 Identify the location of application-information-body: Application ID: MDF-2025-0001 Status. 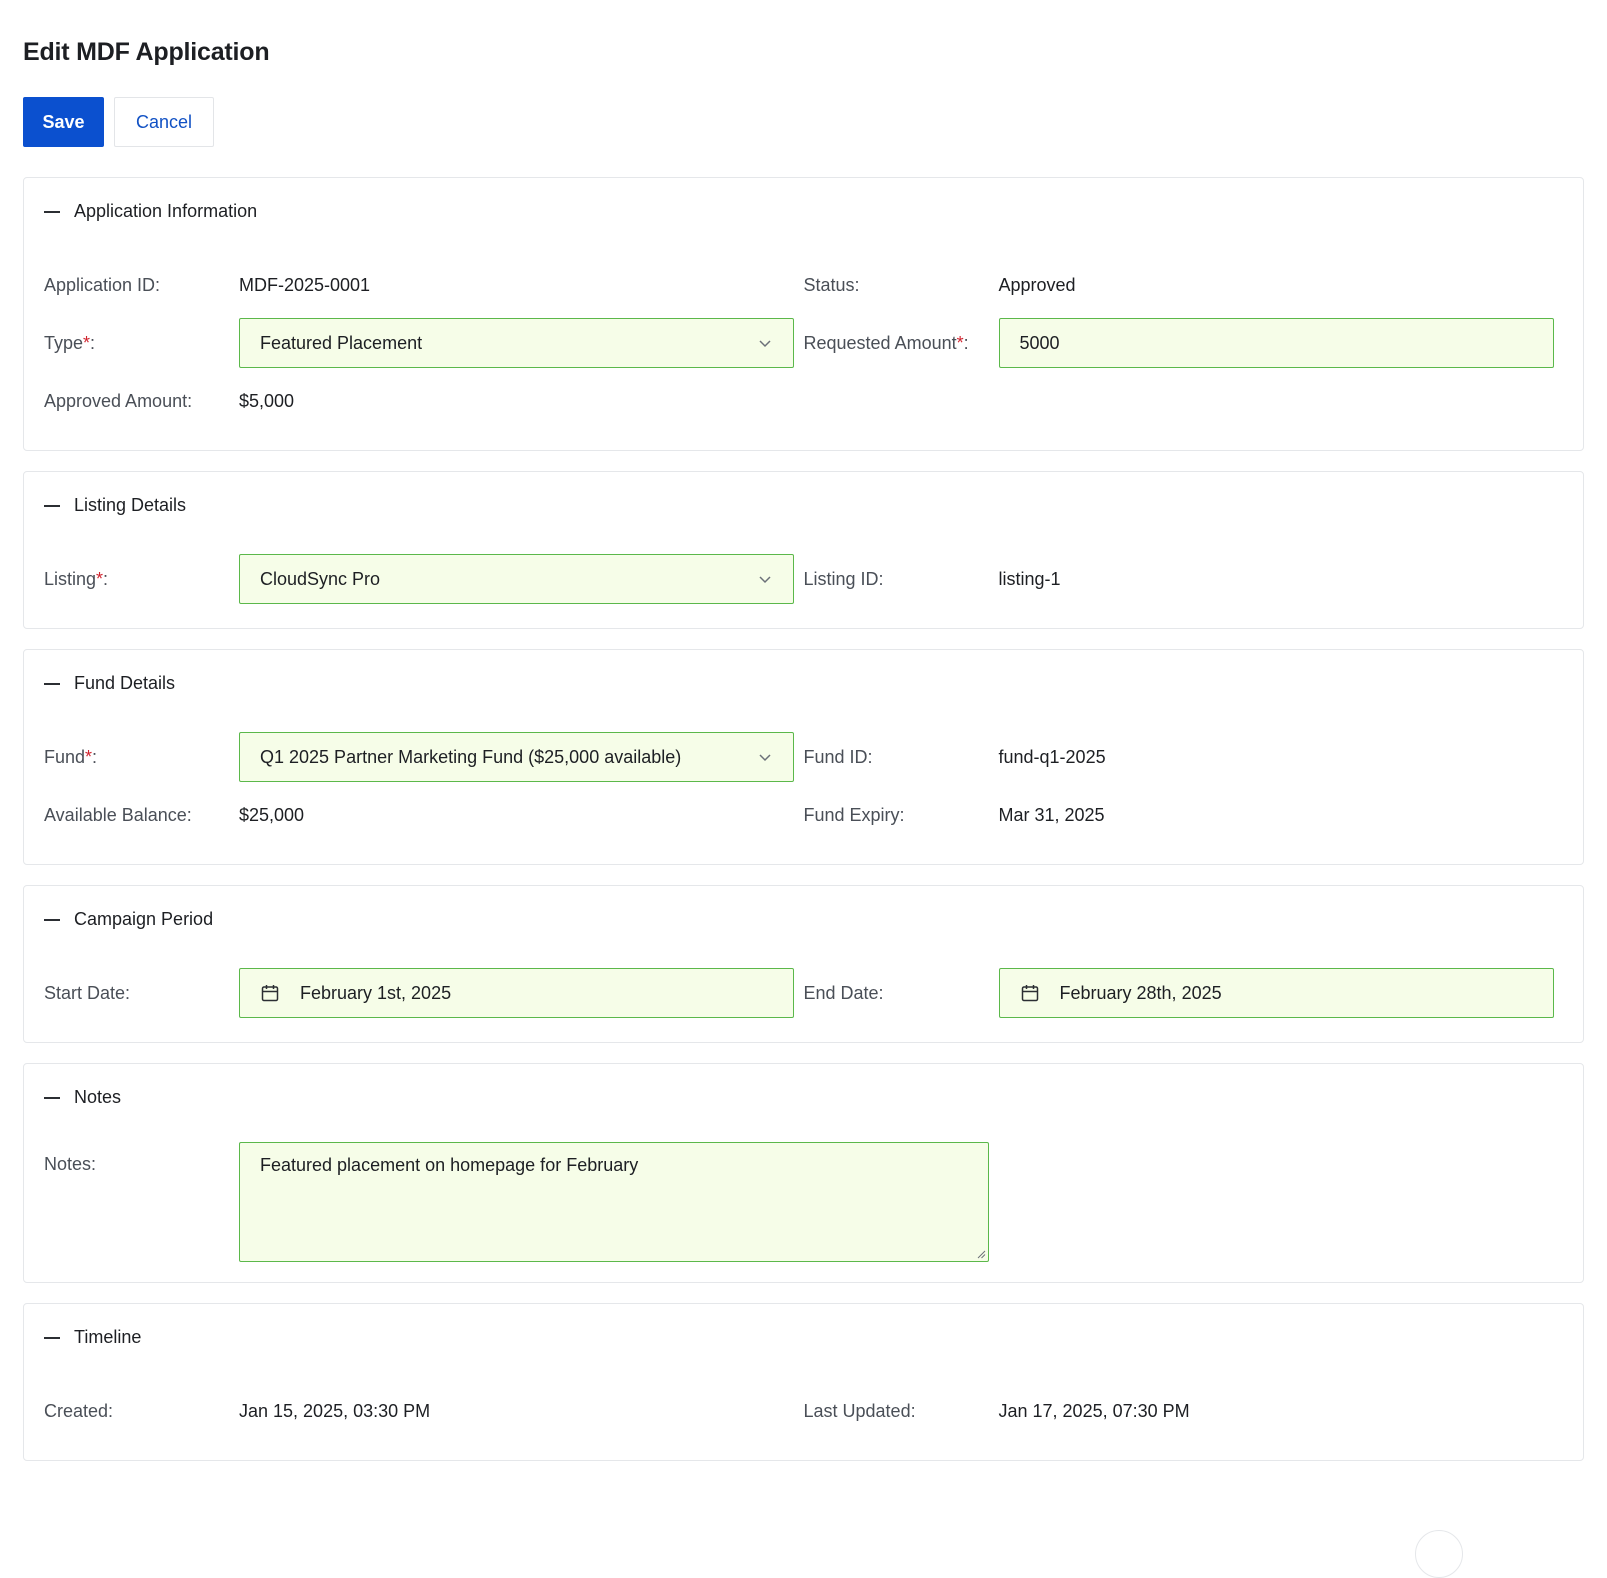
(803, 347).